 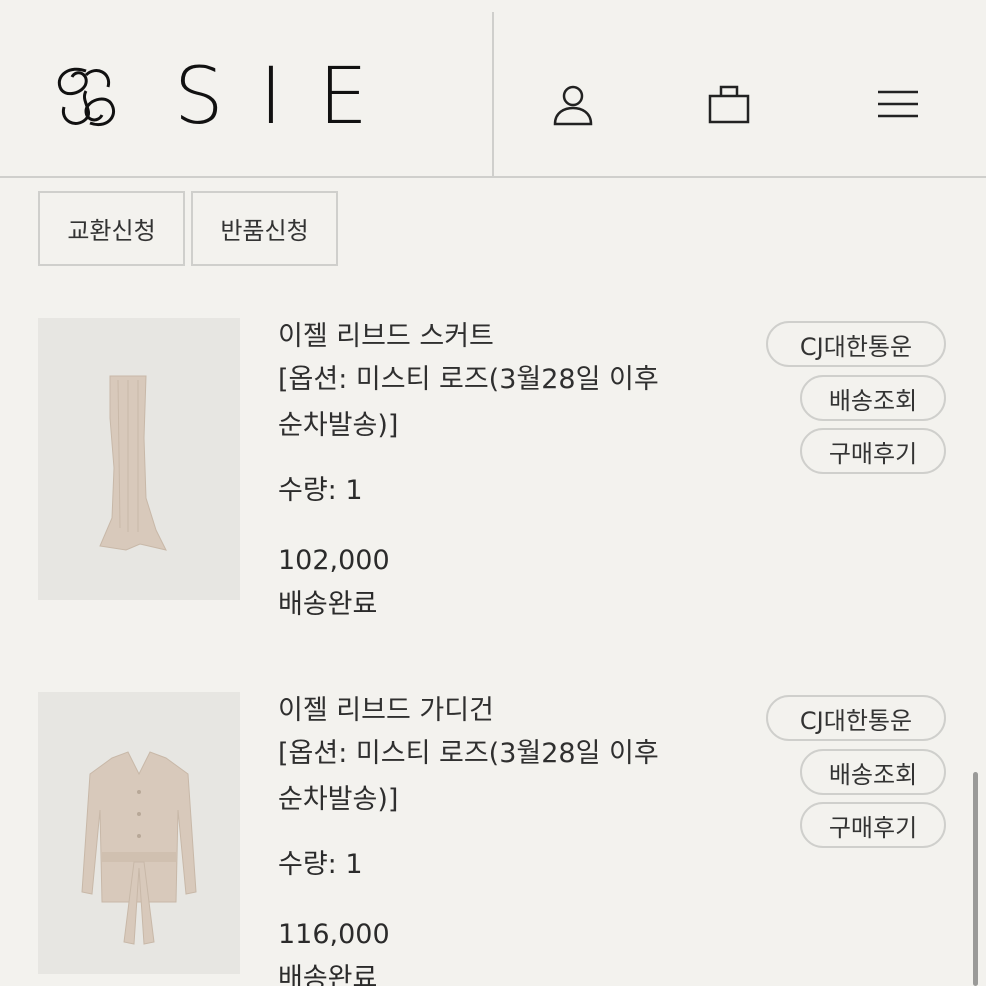 I want to click on product-price: 102,000, so click(x=334, y=560).